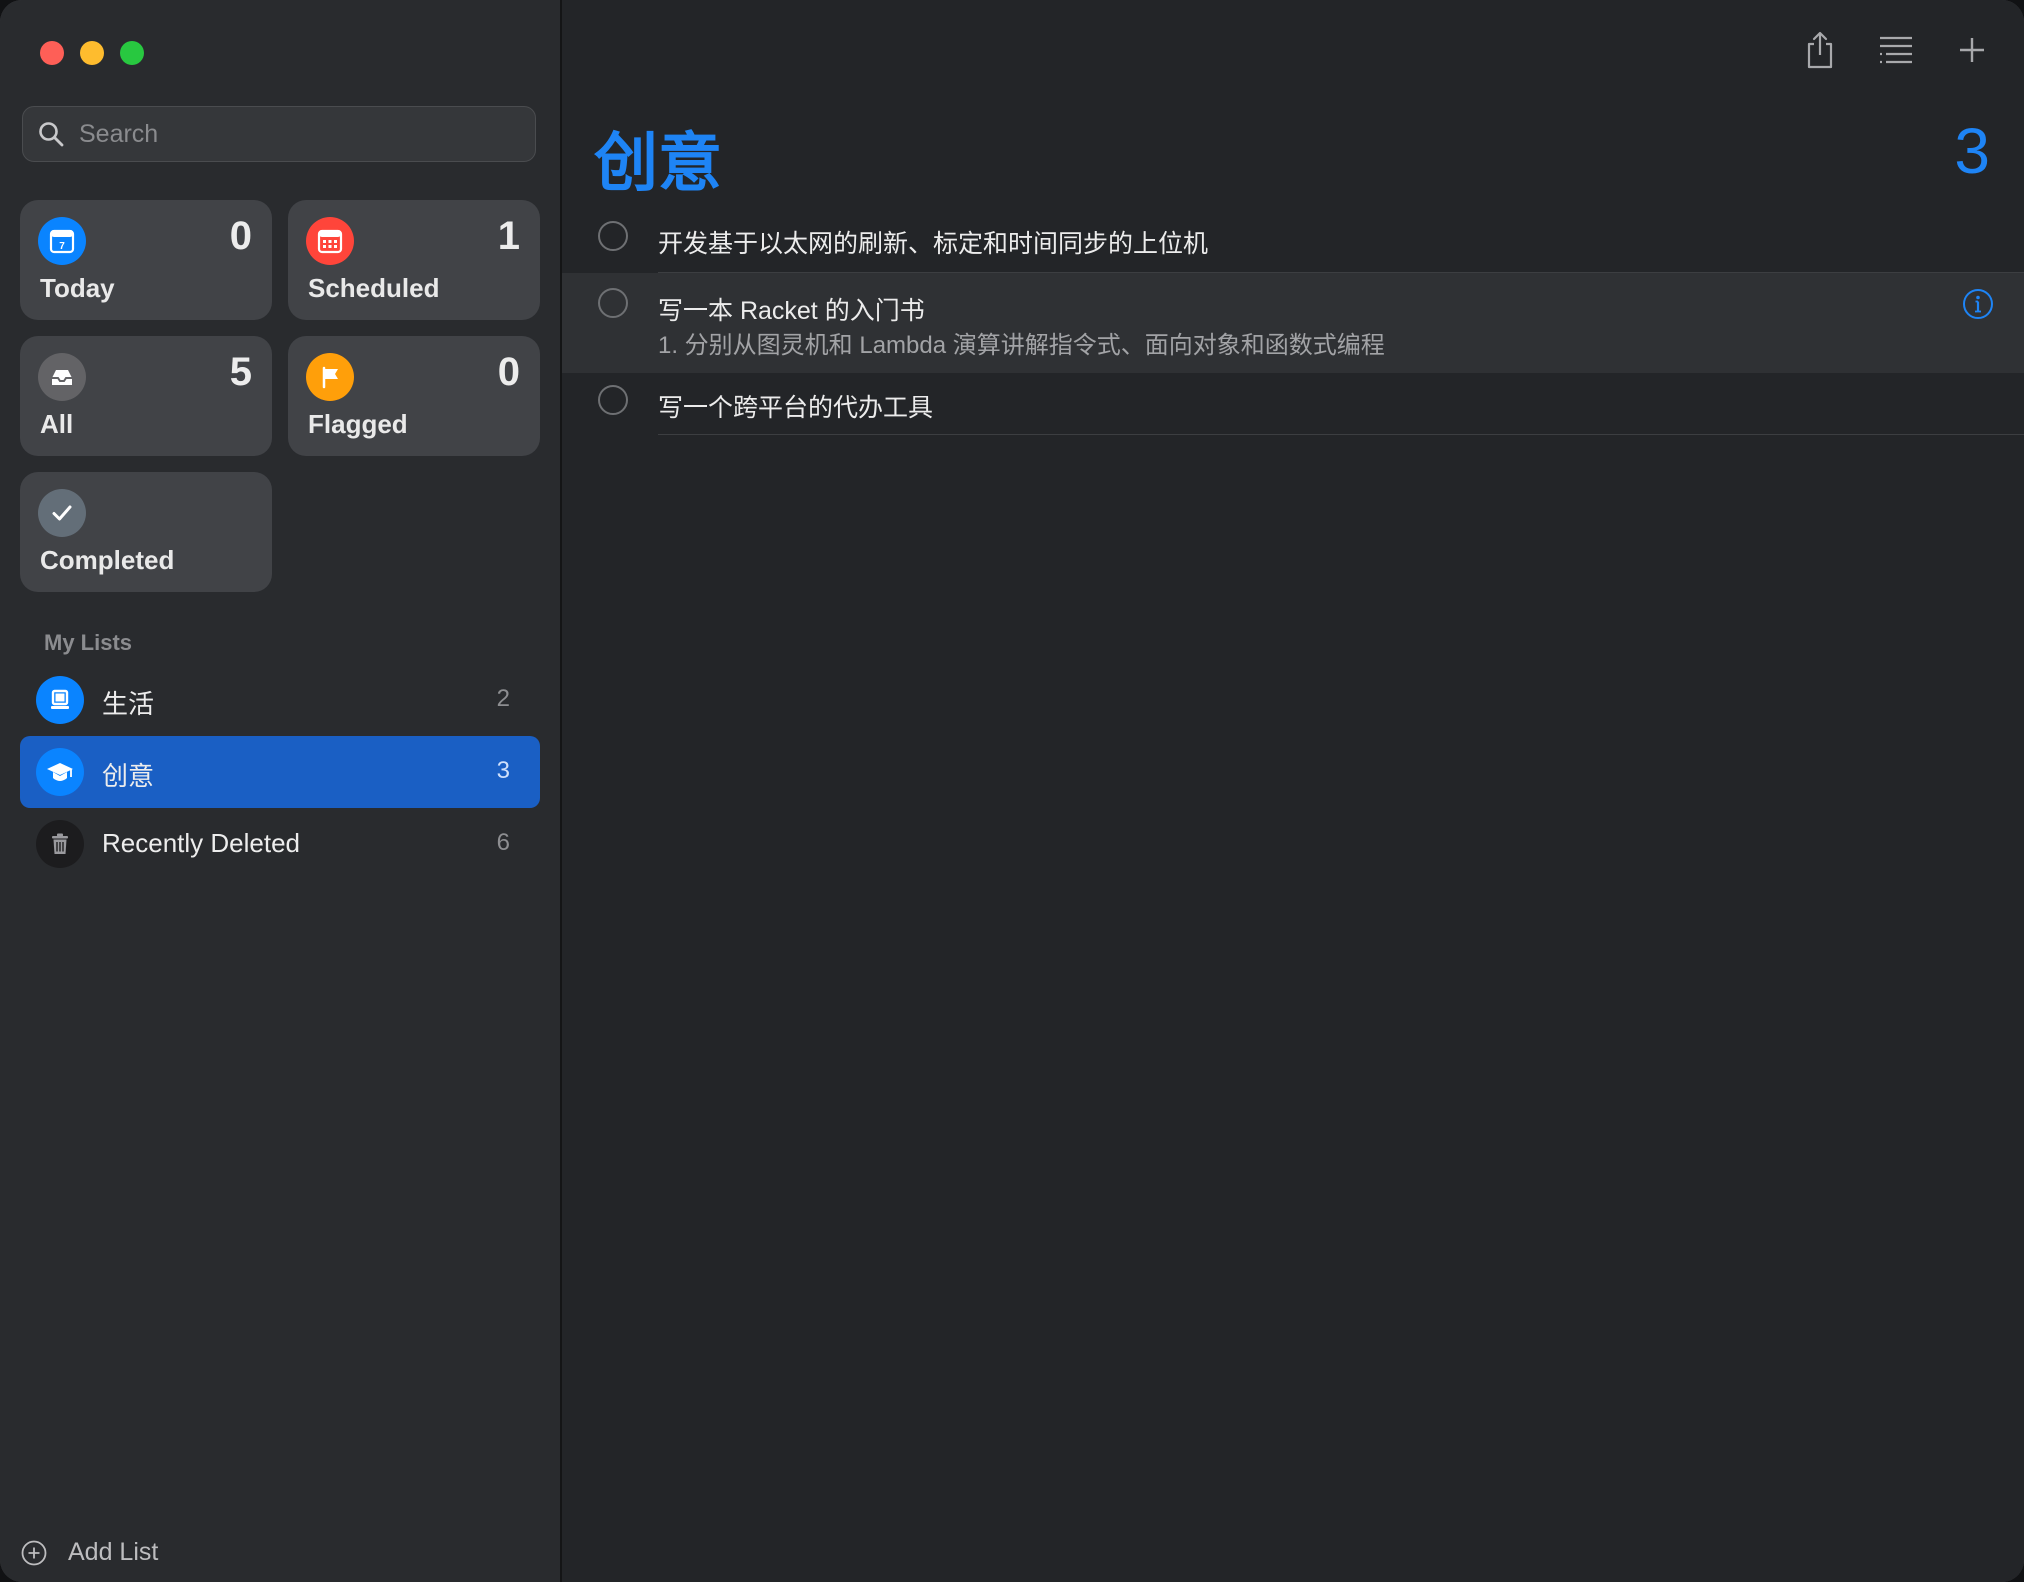 This screenshot has width=2024, height=1582. What do you see at coordinates (414, 396) in the screenshot?
I see `smart-list-flagged: 0 Flagged` at bounding box center [414, 396].